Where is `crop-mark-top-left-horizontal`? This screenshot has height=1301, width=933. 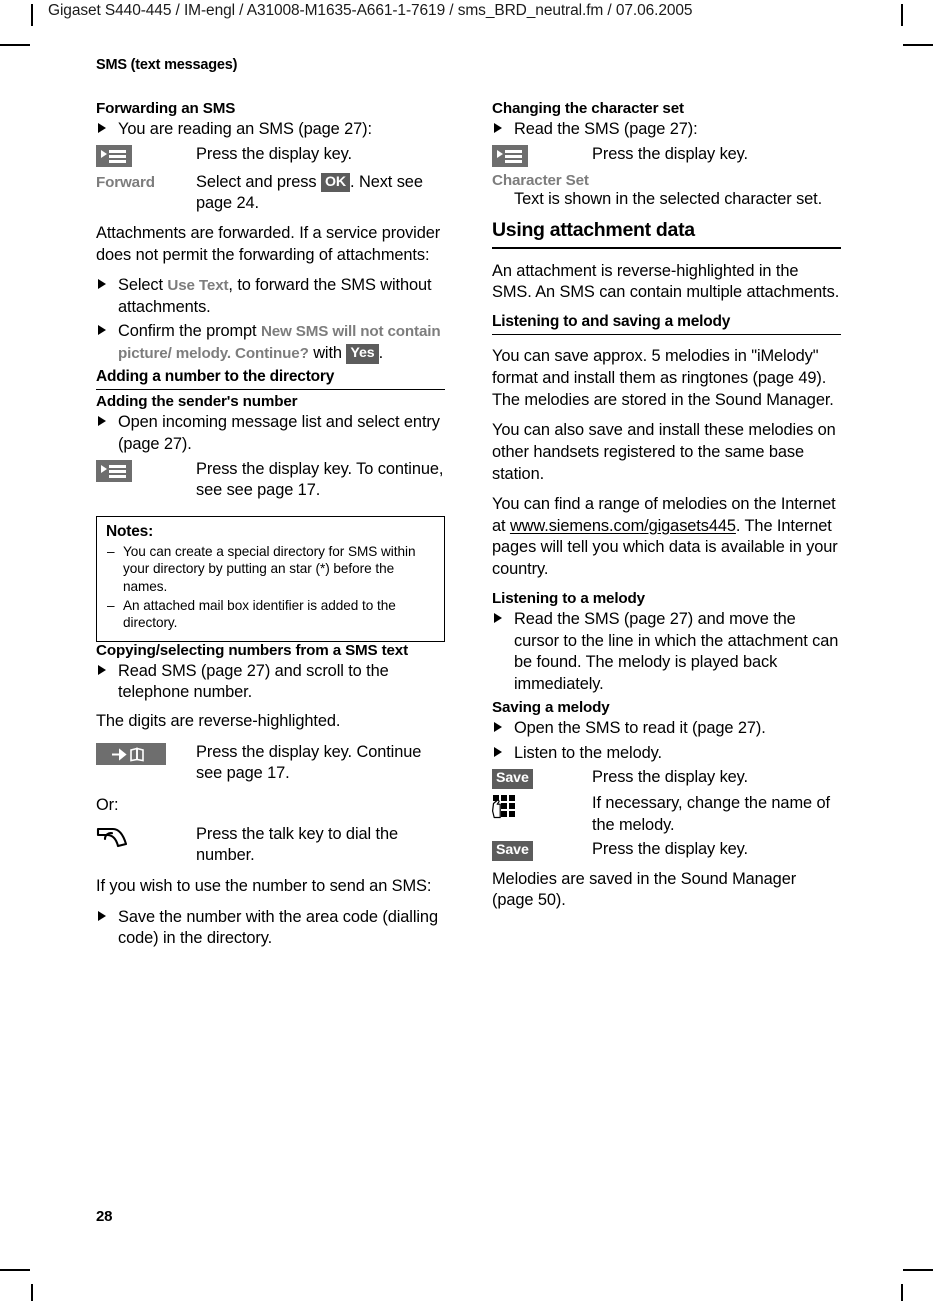
crop-mark-top-left-horizontal is located at coordinates (15, 45).